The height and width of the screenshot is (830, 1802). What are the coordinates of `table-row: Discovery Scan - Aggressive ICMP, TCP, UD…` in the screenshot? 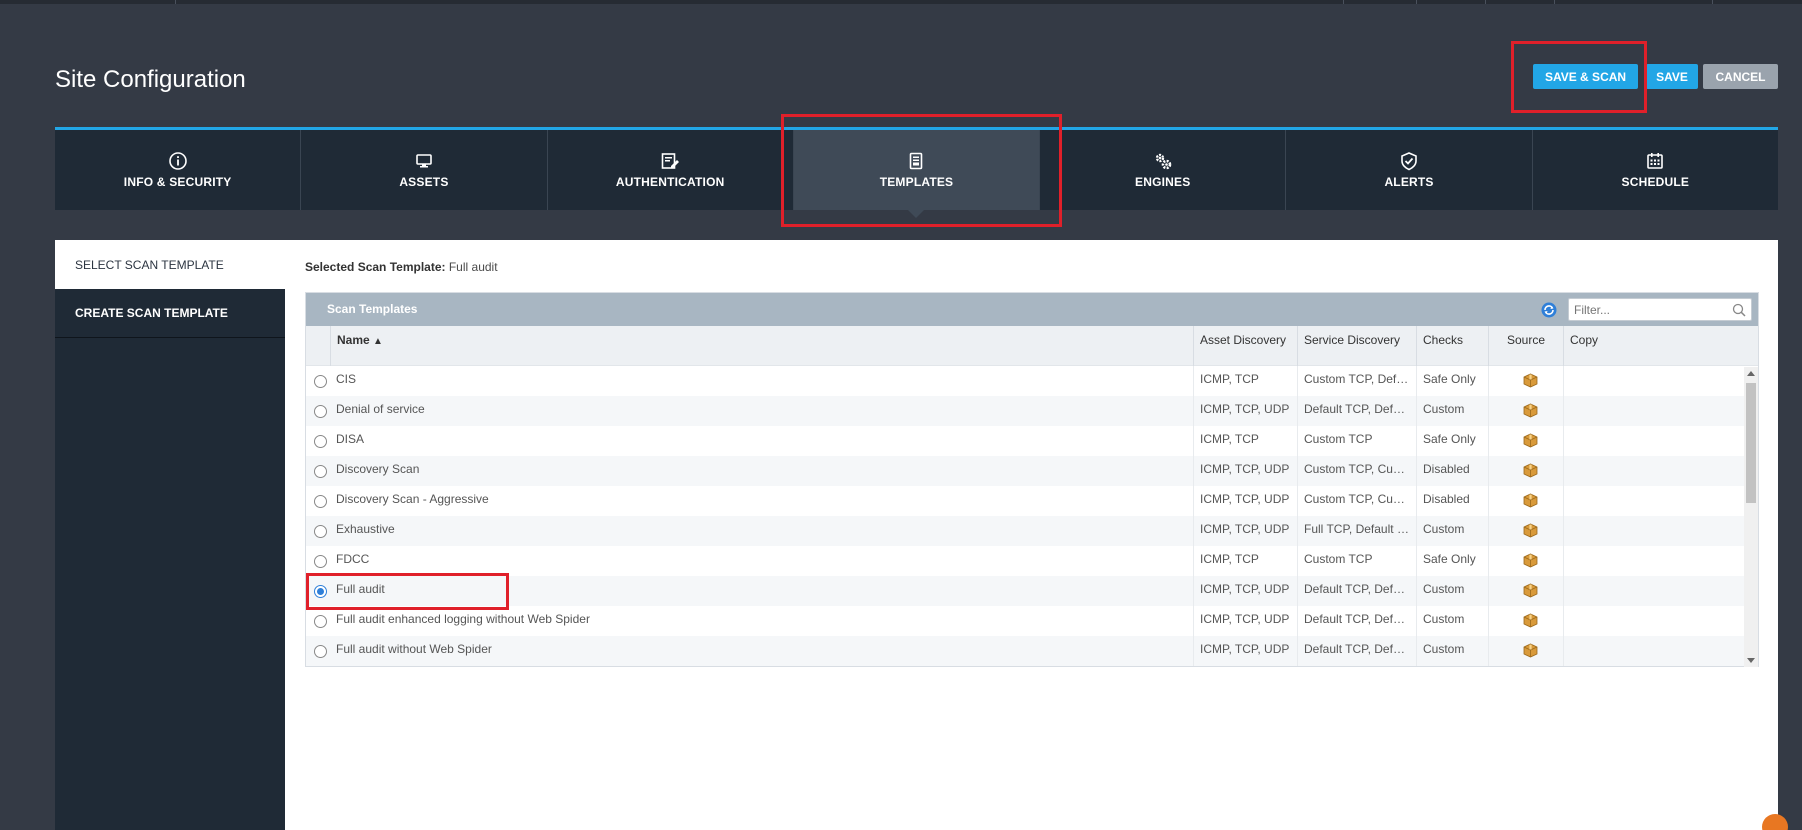 It's located at (1032, 501).